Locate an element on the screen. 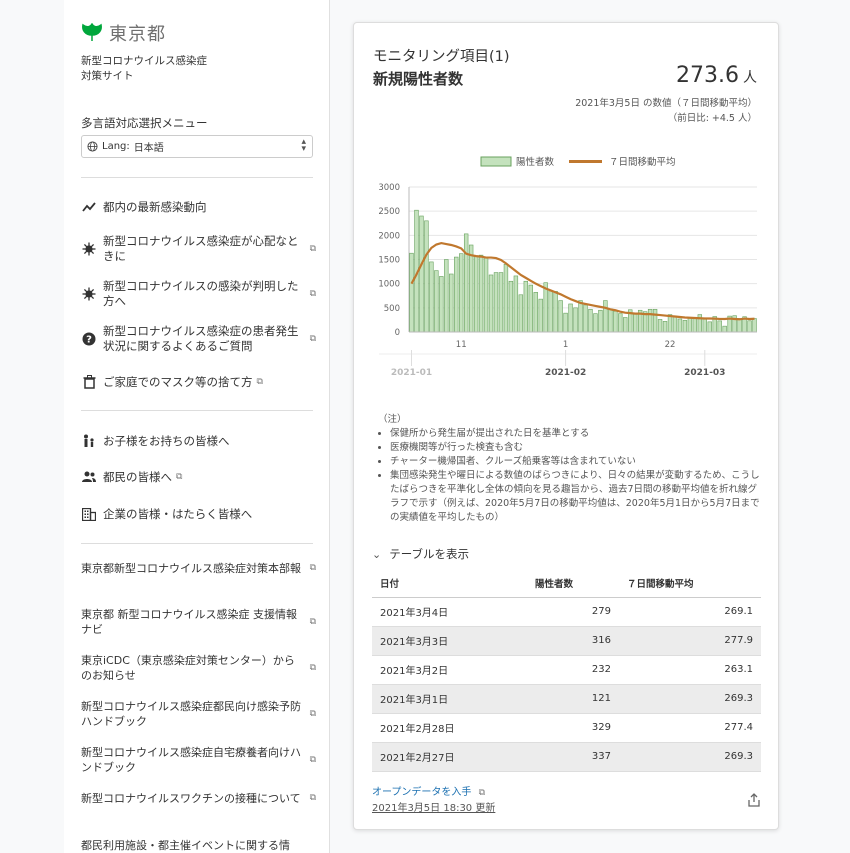 The height and width of the screenshot is (853, 850). link-support-navi: 東京都 新型コロナウイルス感染症 支援情報ナビ ⧉ is located at coordinates (198, 622).